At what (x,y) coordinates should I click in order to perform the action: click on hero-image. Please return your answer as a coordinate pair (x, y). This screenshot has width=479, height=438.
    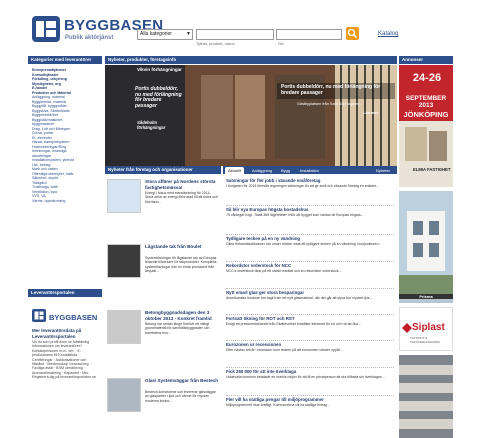
    Looking at the image, I should click on (251, 115).